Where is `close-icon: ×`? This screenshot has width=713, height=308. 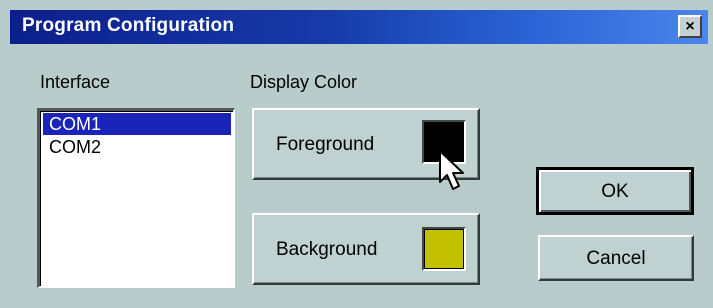 close-icon: × is located at coordinates (690, 26).